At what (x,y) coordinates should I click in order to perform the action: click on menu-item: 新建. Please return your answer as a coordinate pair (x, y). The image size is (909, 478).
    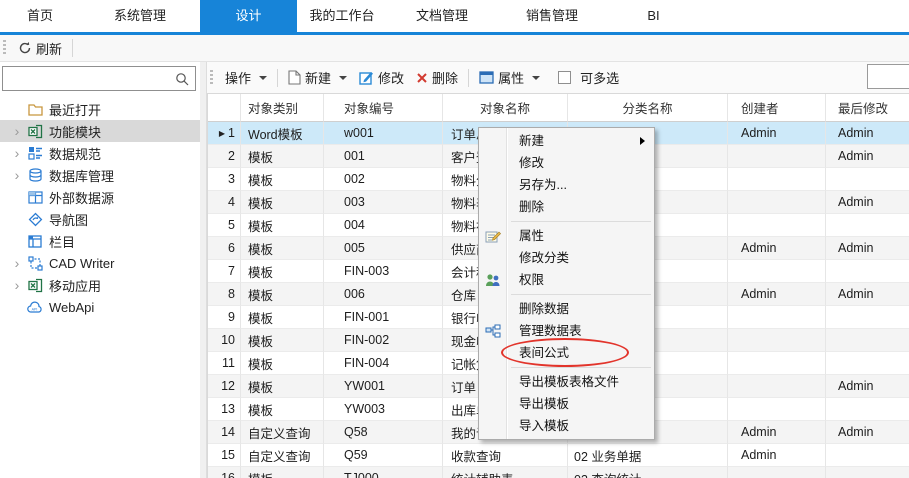
    Looking at the image, I should click on (566, 141).